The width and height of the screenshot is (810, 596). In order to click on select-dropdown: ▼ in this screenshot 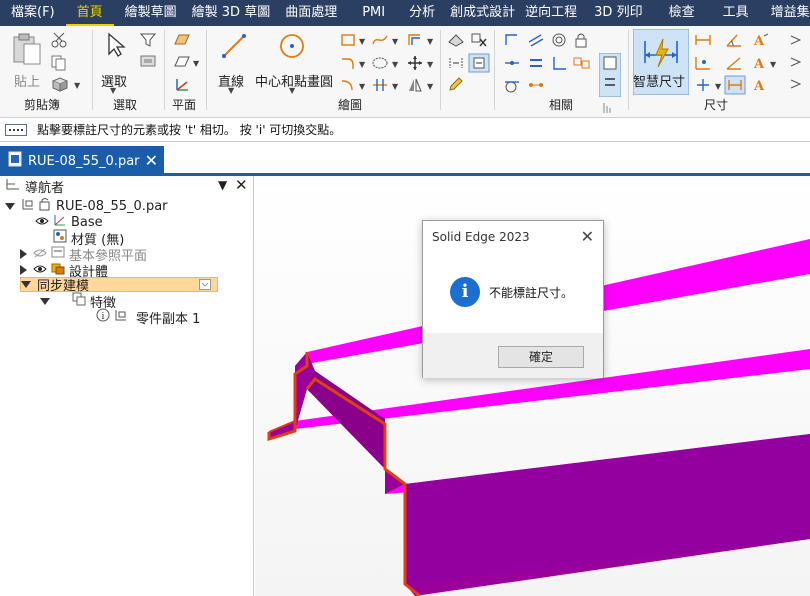, I will do `click(113, 90)`.